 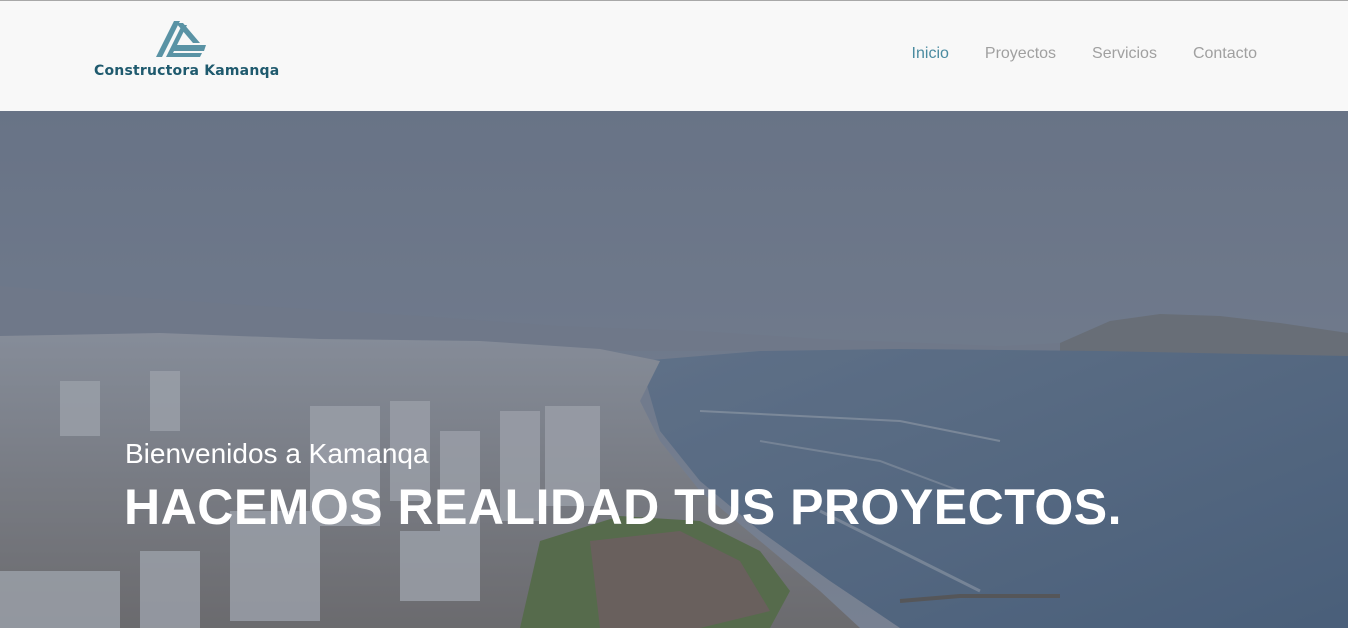 I want to click on nav-link-proyectos: Proyectos, so click(x=1020, y=54).